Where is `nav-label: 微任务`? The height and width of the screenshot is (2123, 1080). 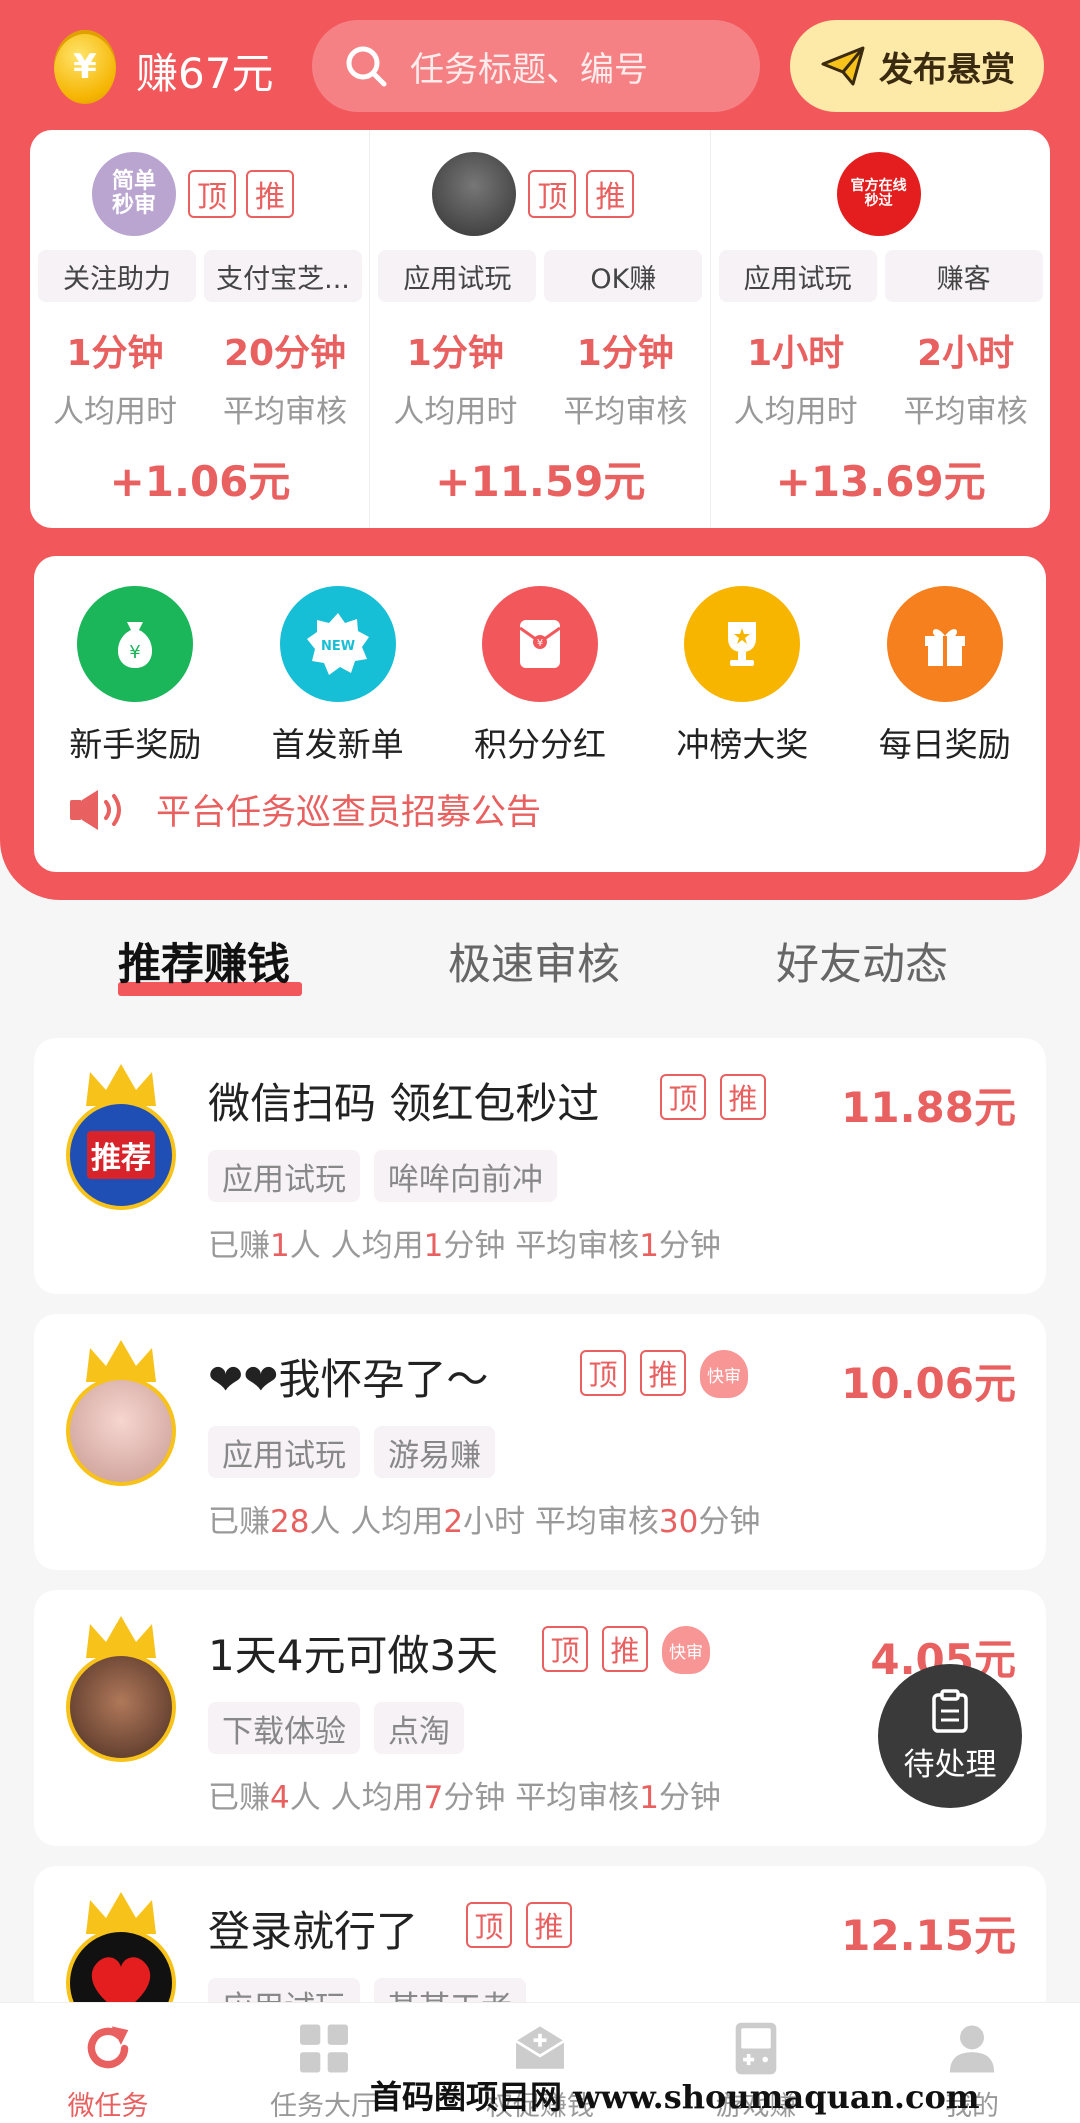 nav-label: 微任务 is located at coordinates (108, 2106).